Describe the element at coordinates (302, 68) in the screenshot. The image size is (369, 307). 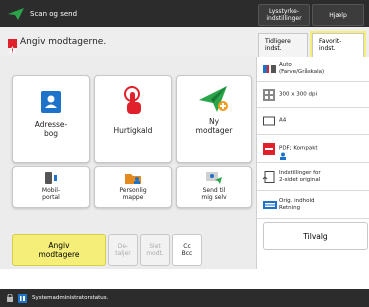
I see `color-mode-value: Auto (Farve/Gråskala)` at that location.